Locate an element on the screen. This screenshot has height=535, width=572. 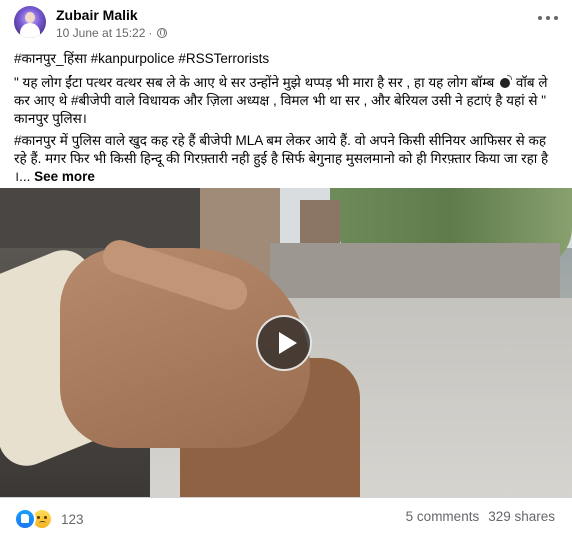
post-date: 10 June at 15:22 is located at coordinates (100, 33).